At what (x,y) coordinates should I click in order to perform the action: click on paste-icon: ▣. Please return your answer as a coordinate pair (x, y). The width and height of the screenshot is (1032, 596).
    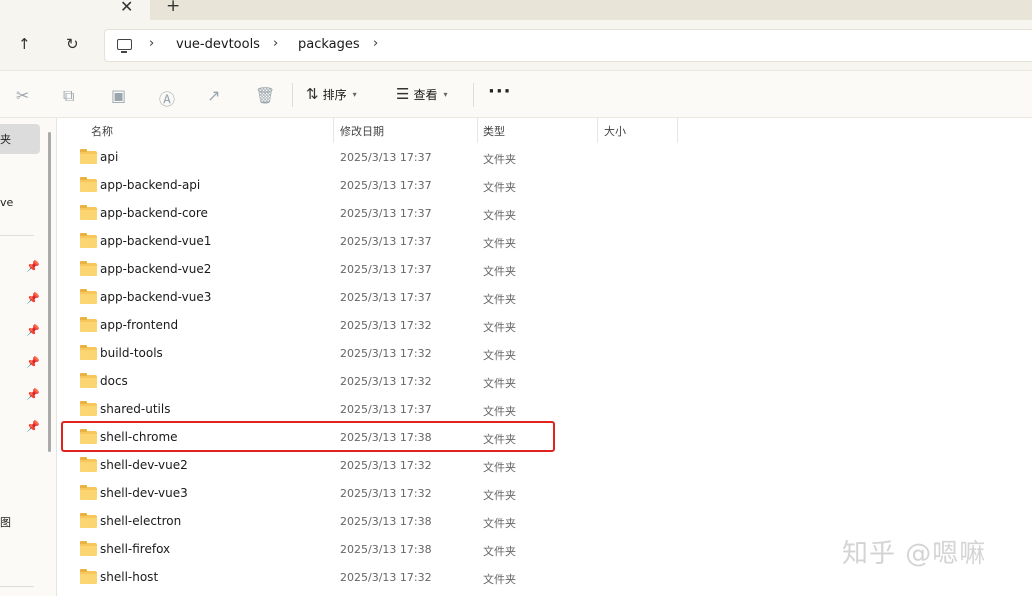
    Looking at the image, I should click on (118, 95).